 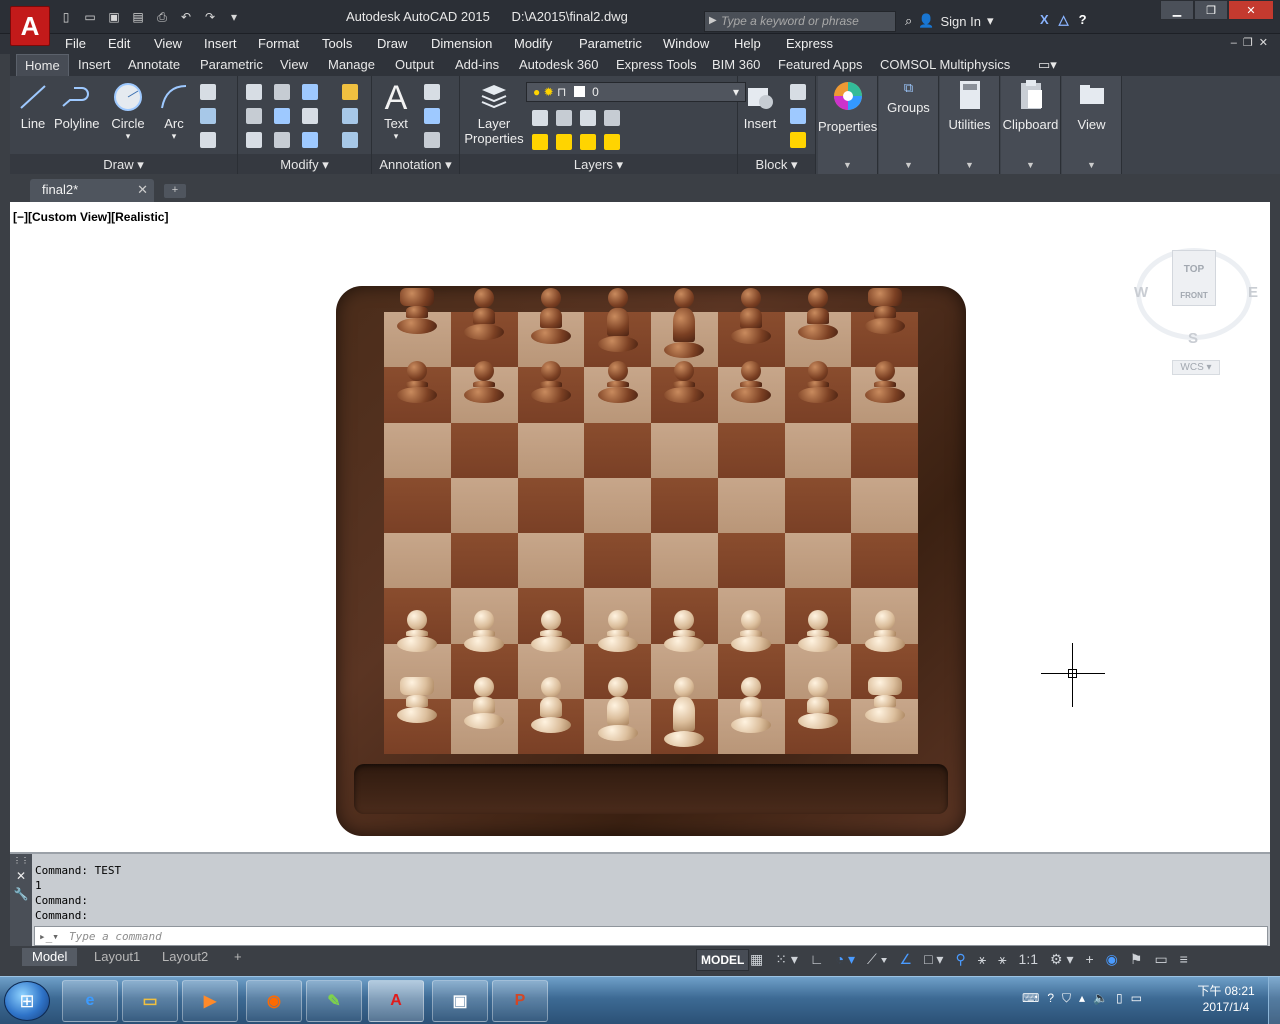 I want to click on menu-view: View, so click(x=168, y=43).